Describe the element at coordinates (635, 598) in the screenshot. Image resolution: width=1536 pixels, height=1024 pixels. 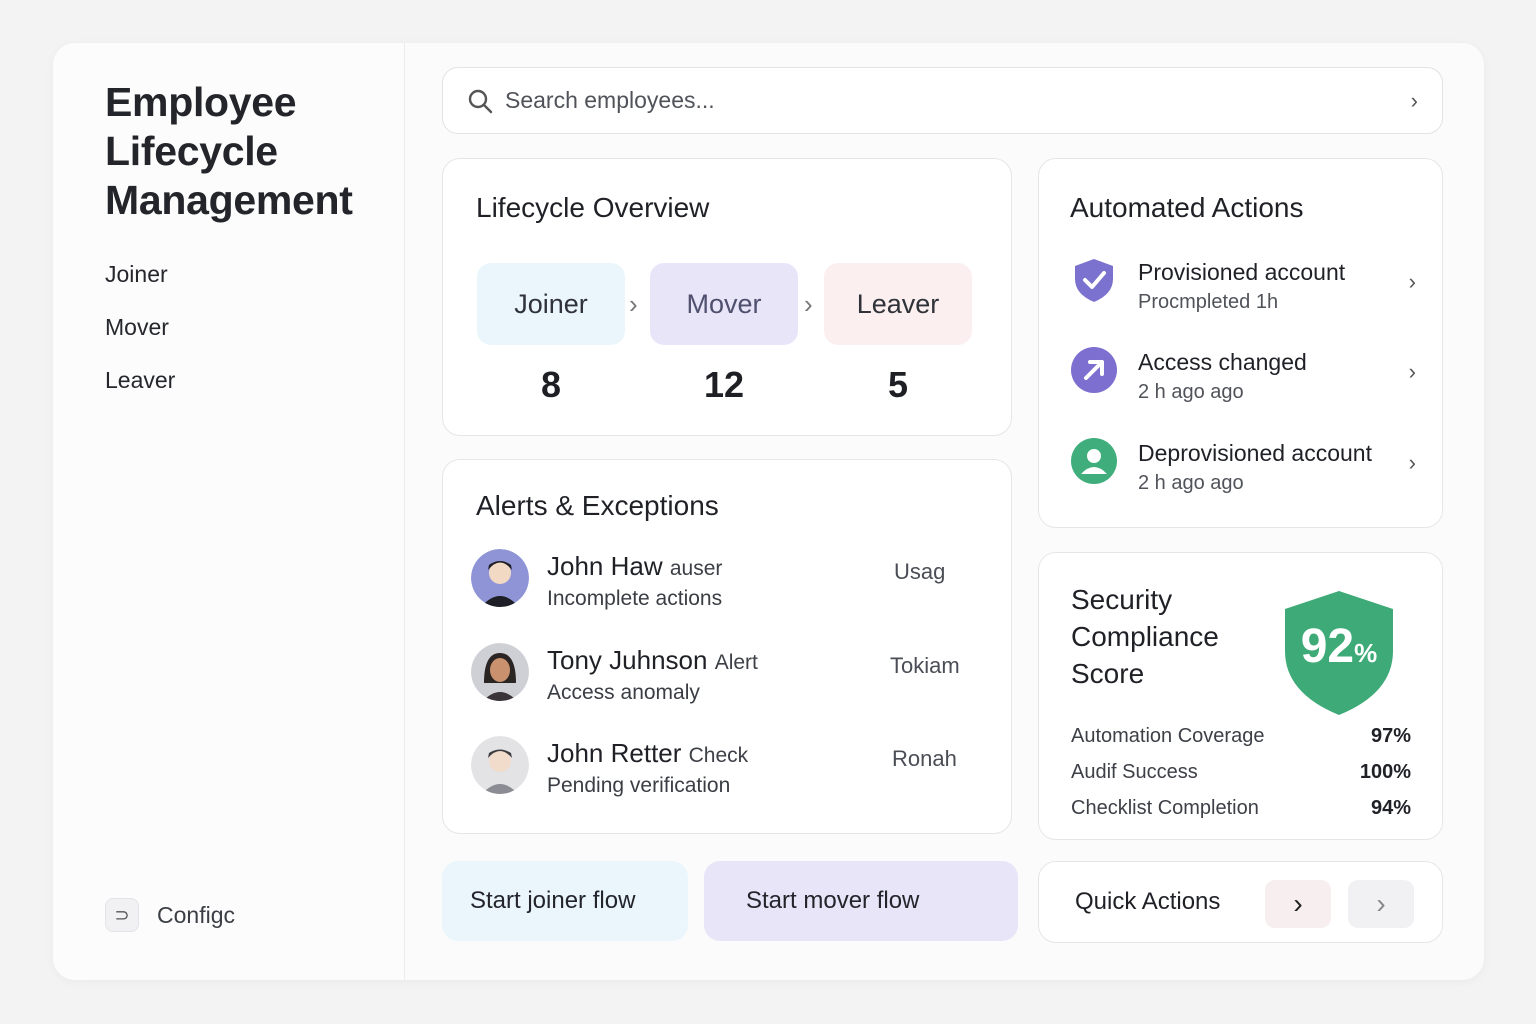
I see `alert-detail: Incomplete actions` at that location.